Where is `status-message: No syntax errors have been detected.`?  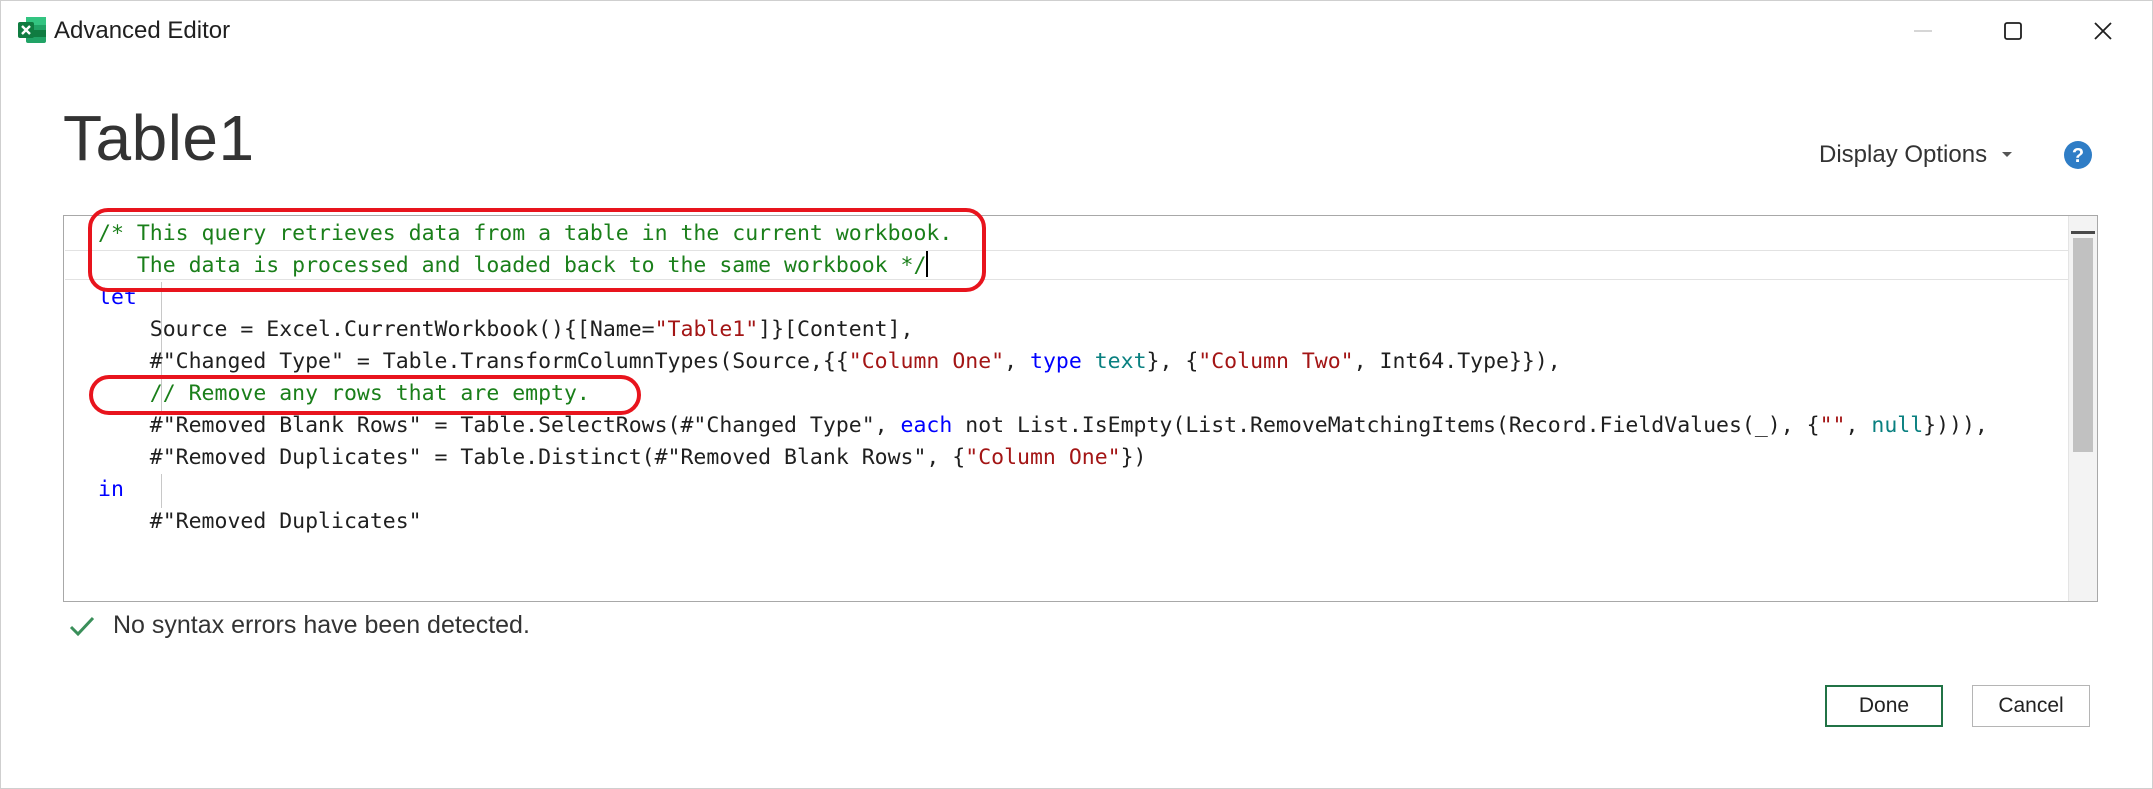 status-message: No syntax errors have been detected. is located at coordinates (321, 625).